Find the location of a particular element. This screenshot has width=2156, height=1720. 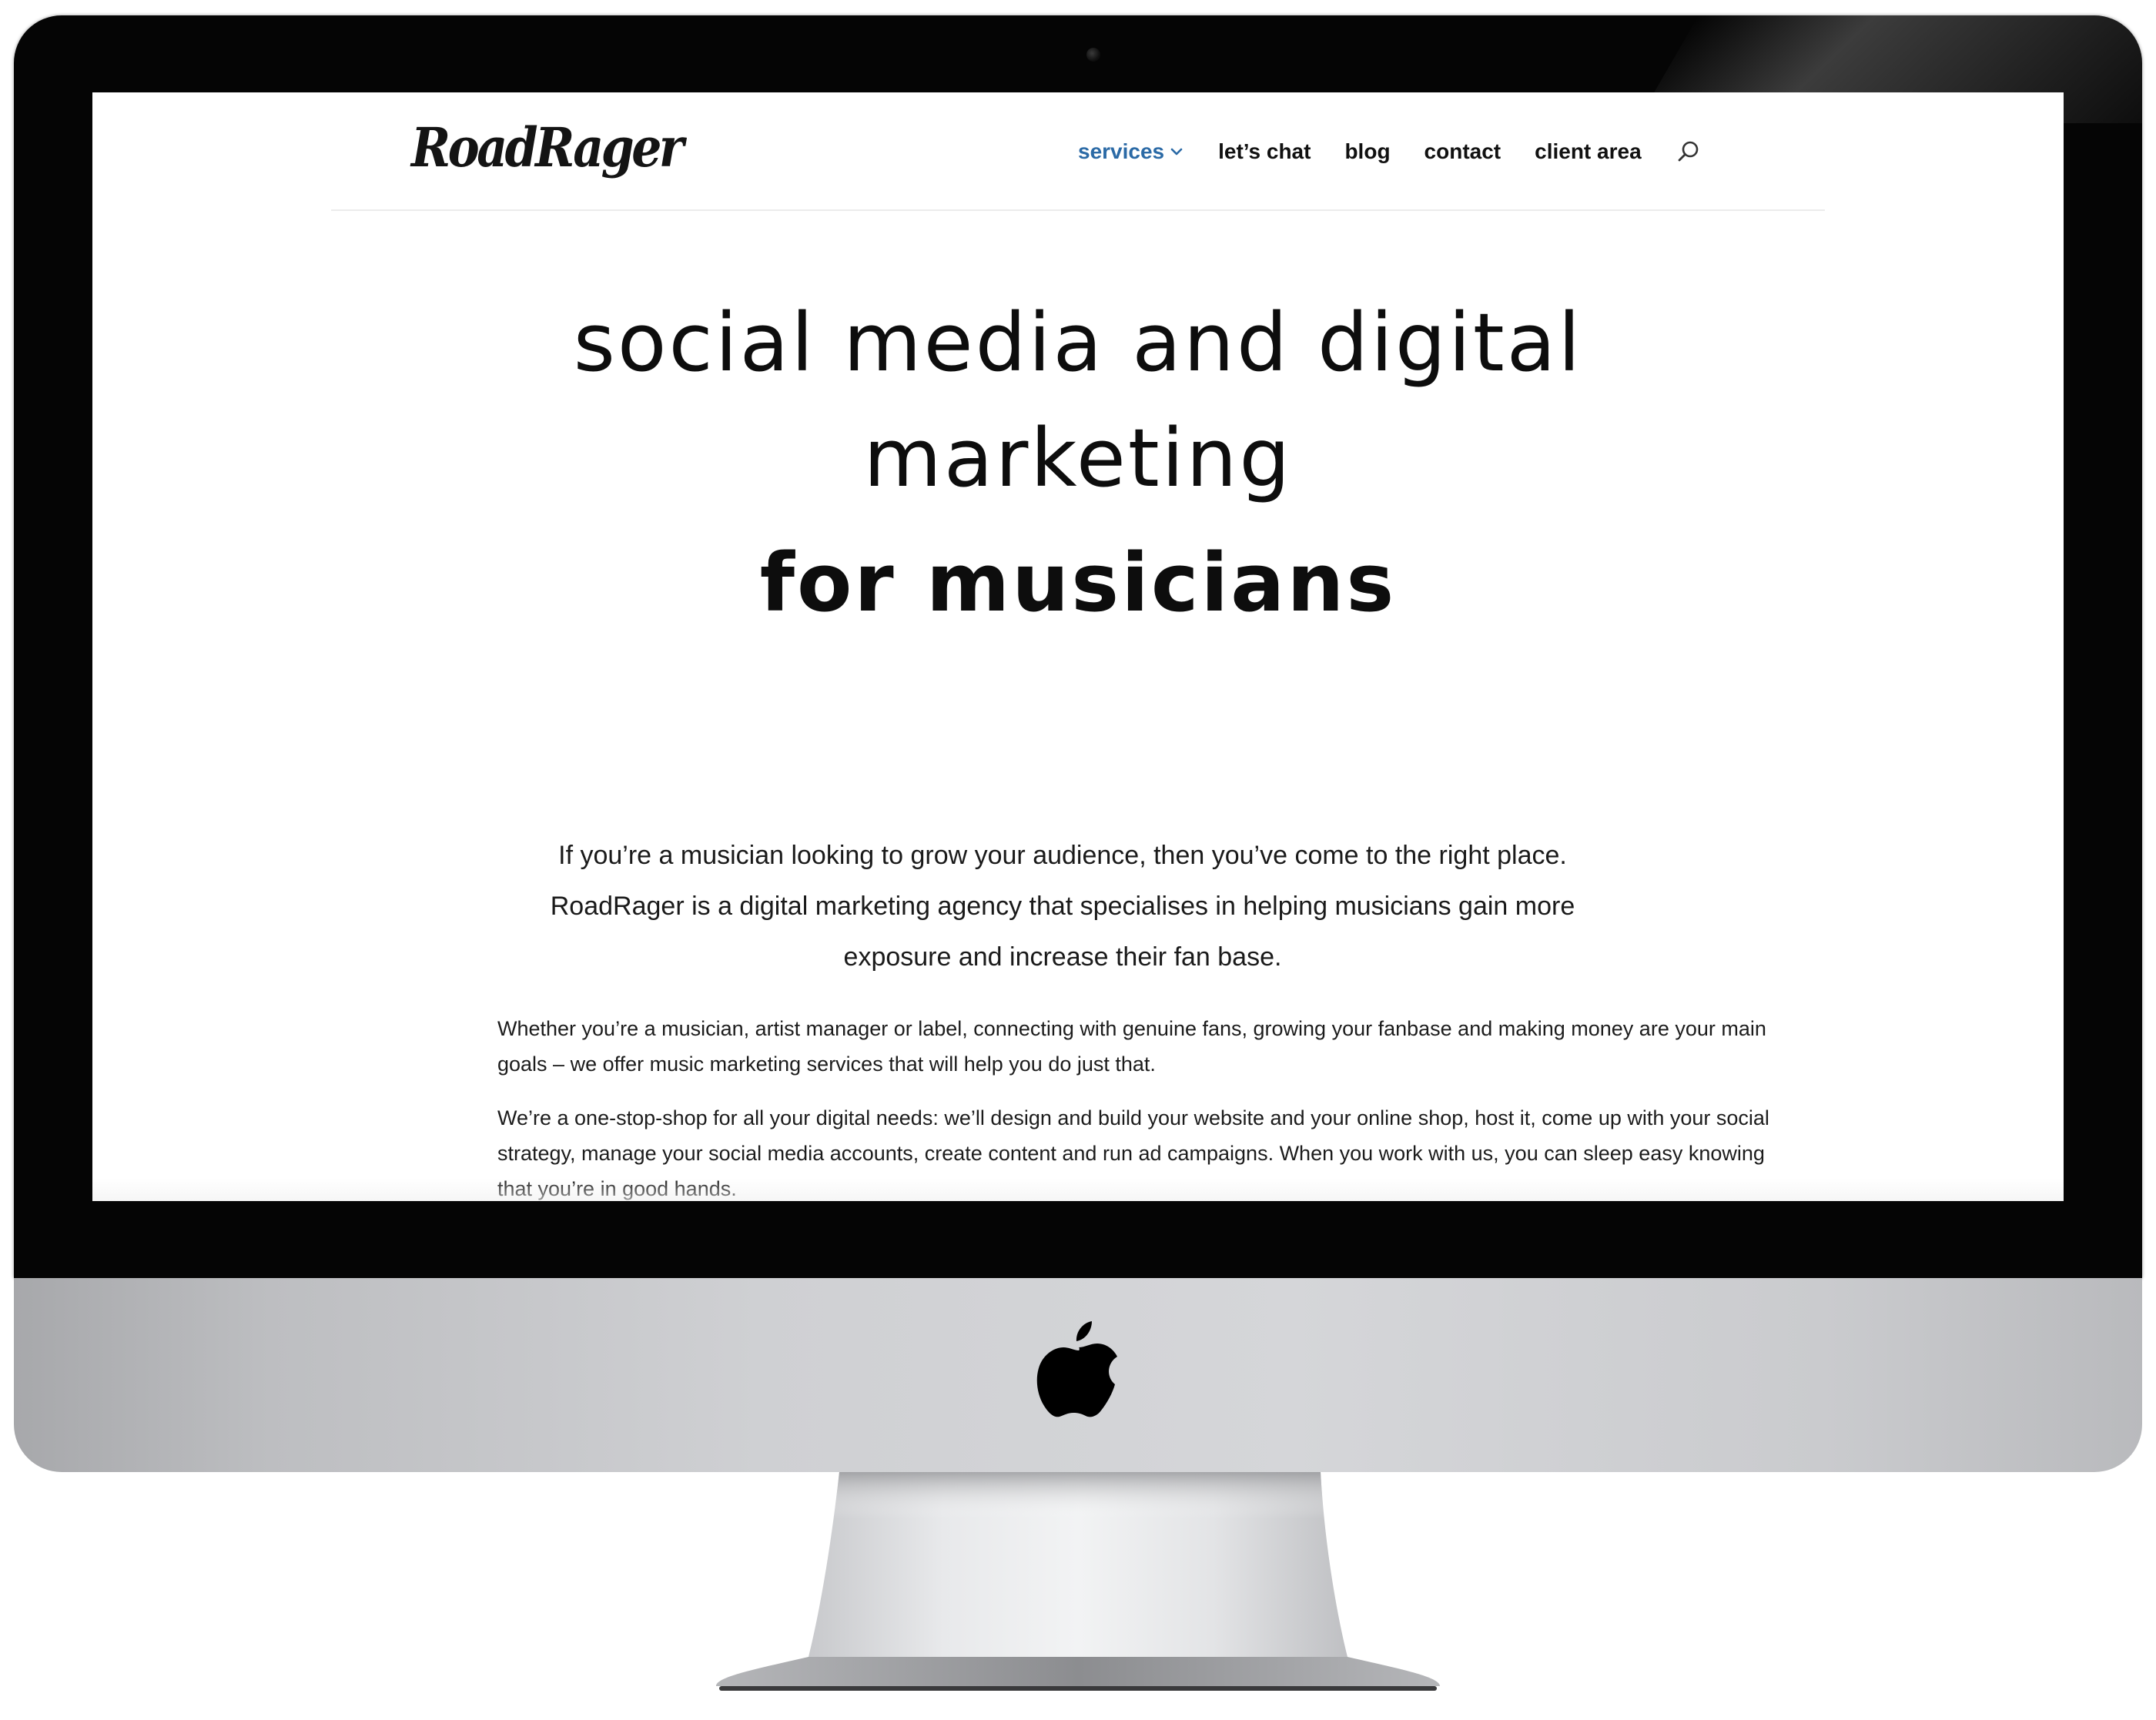

hero-title-line: marketing is located at coordinates (1078, 458).